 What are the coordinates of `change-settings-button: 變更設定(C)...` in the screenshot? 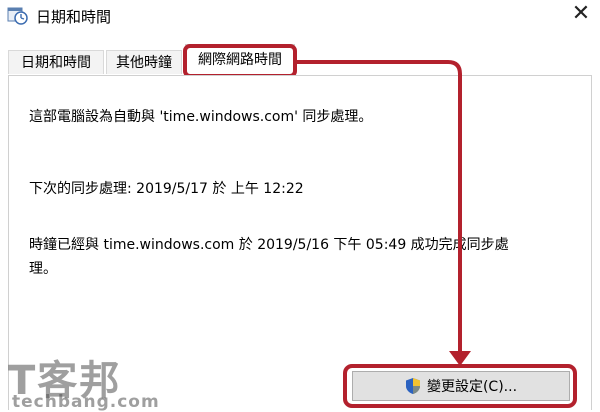 It's located at (461, 386).